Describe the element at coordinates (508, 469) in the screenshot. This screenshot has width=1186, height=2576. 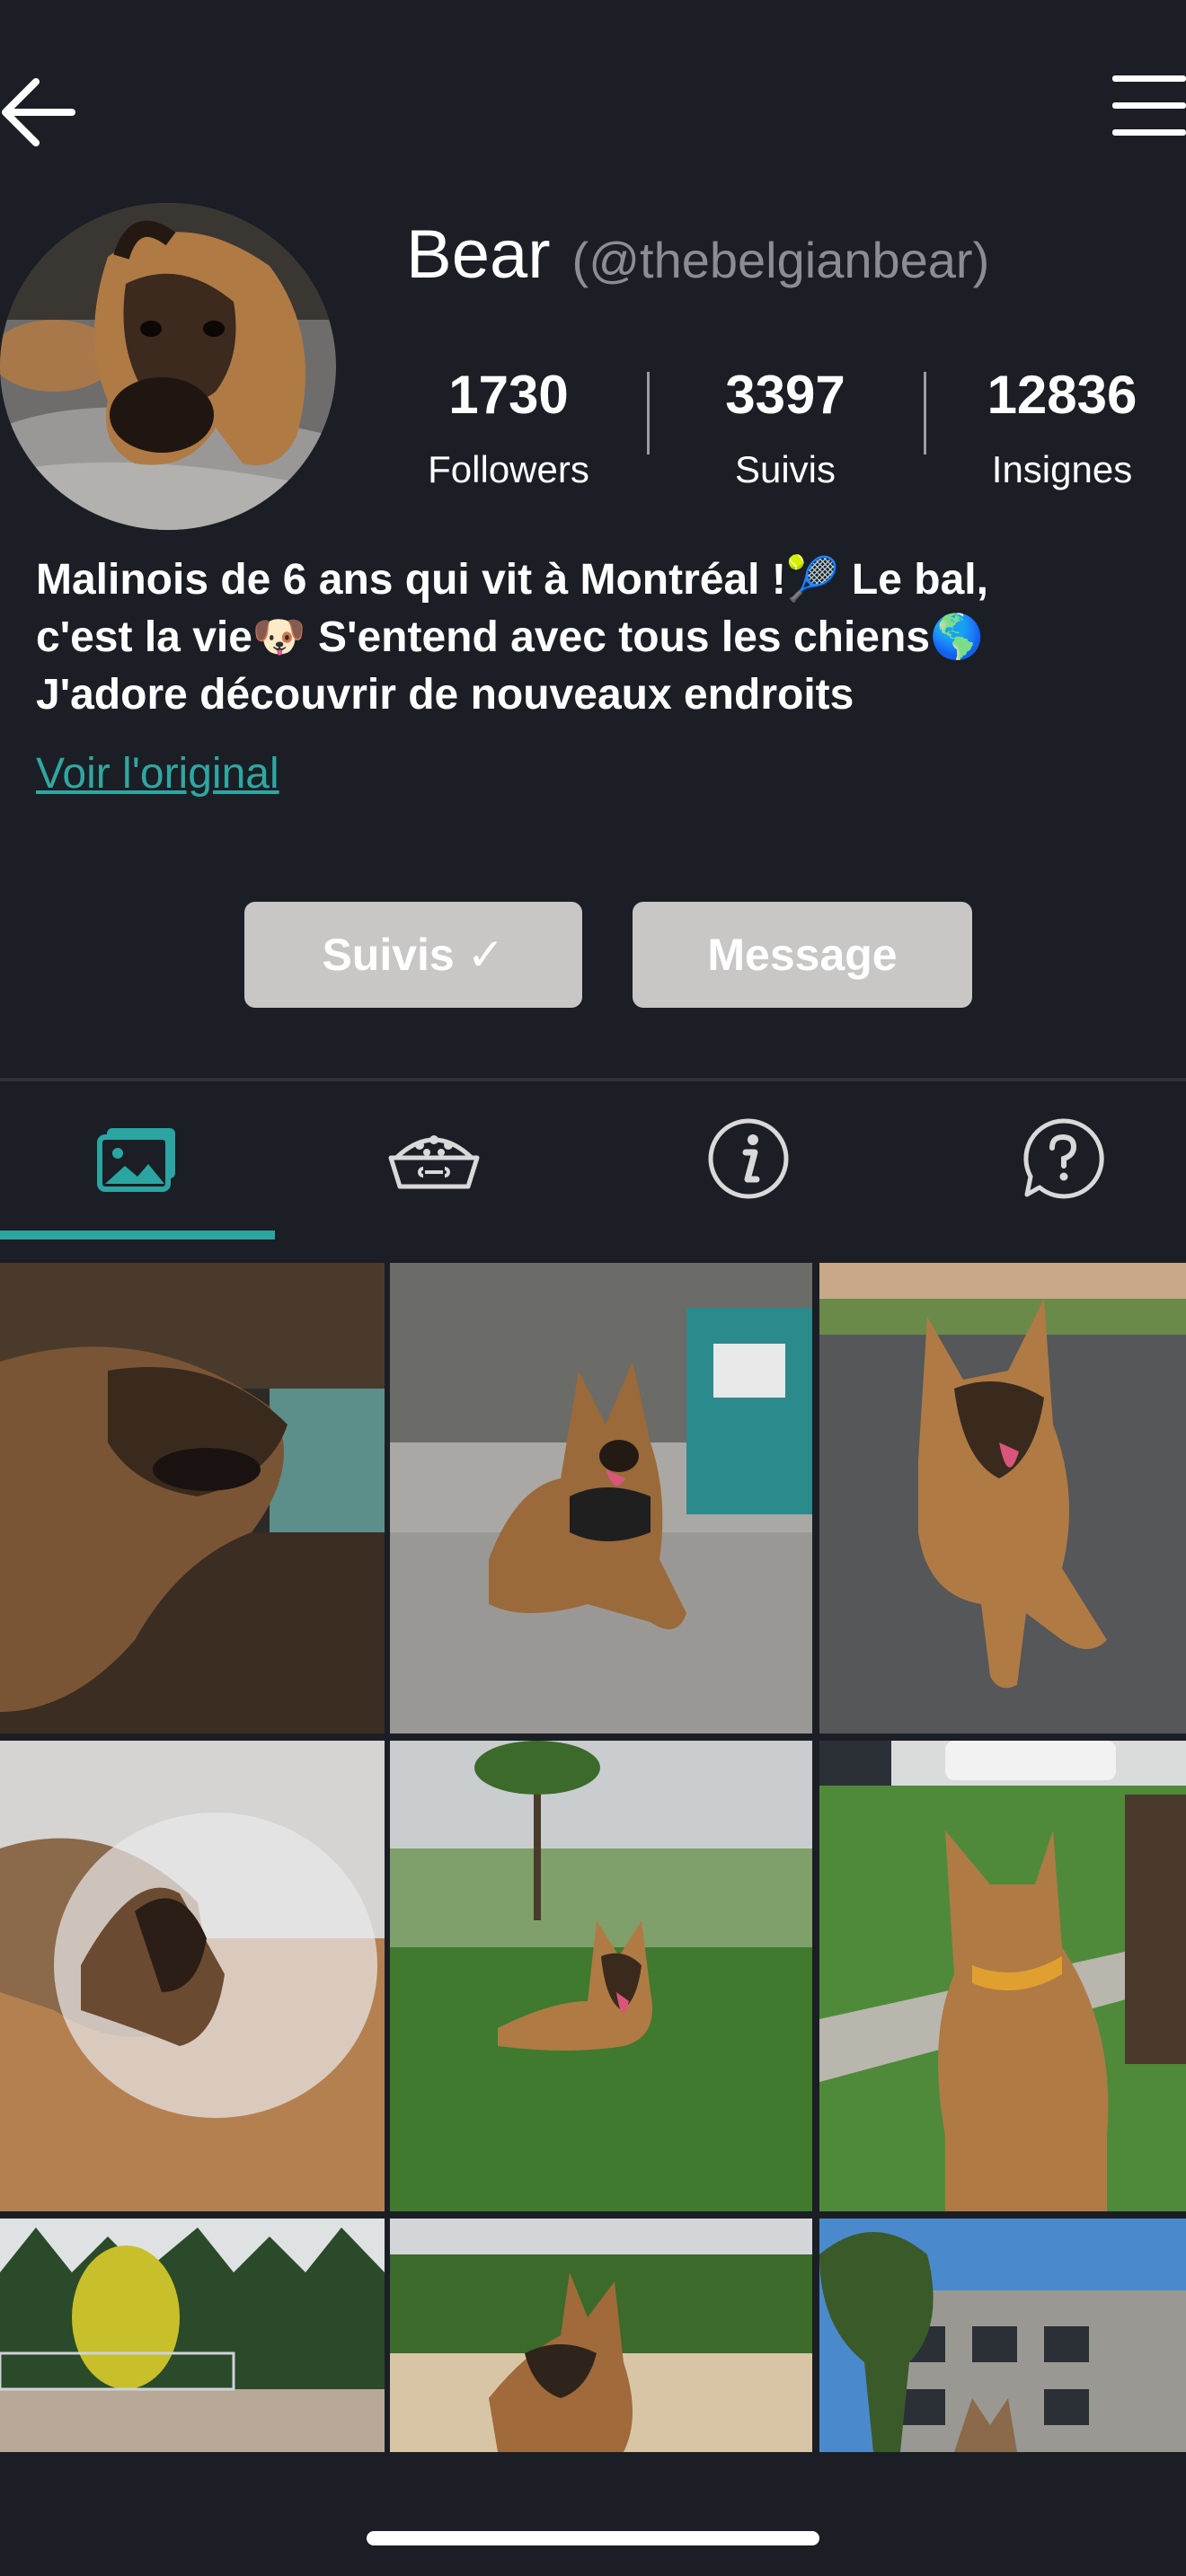
I see `followers-label: Followers` at that location.